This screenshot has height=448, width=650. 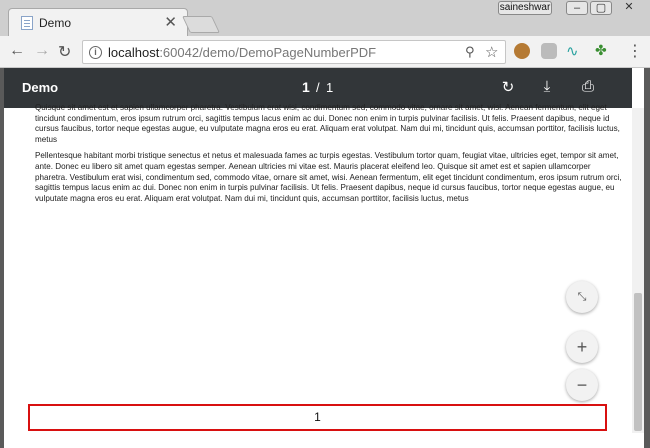 I want to click on url-path: :60042/demo/DemoPageNumberPDF, so click(x=268, y=52).